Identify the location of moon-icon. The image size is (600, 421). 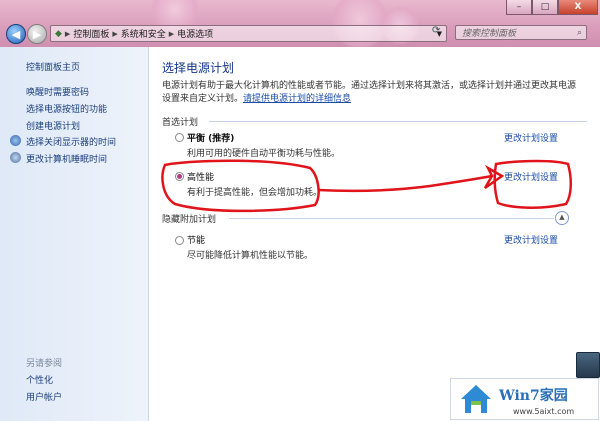
(15, 157).